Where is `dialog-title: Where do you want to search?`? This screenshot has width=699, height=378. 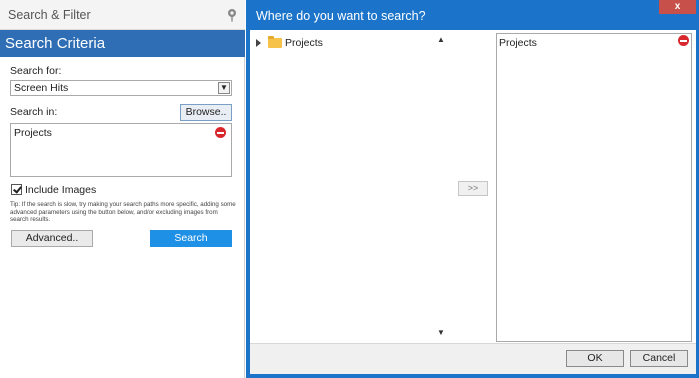 dialog-title: Where do you want to search? is located at coordinates (341, 16).